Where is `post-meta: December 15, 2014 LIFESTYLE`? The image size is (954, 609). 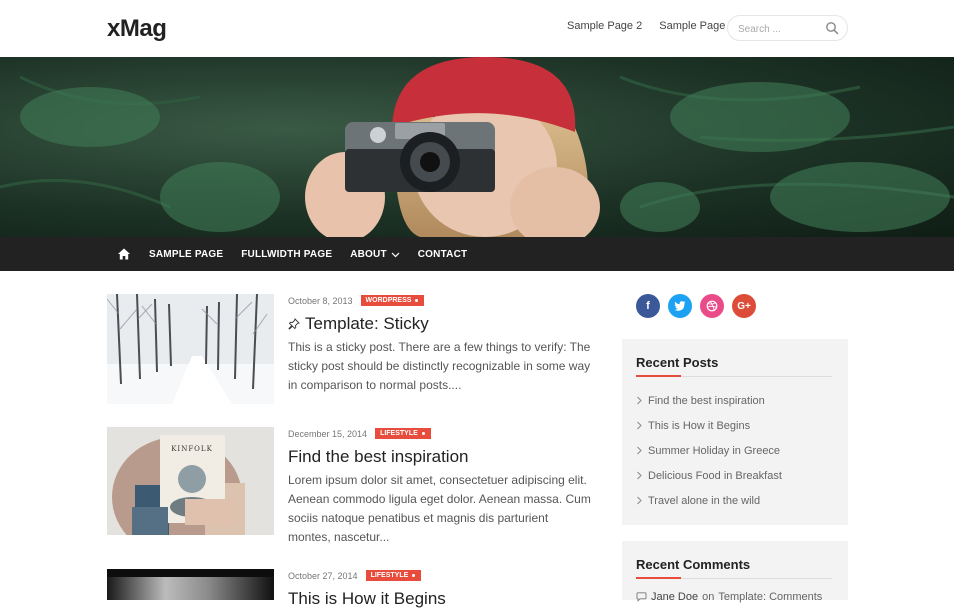
post-meta: December 15, 2014 LIFESTYLE is located at coordinates (359, 433).